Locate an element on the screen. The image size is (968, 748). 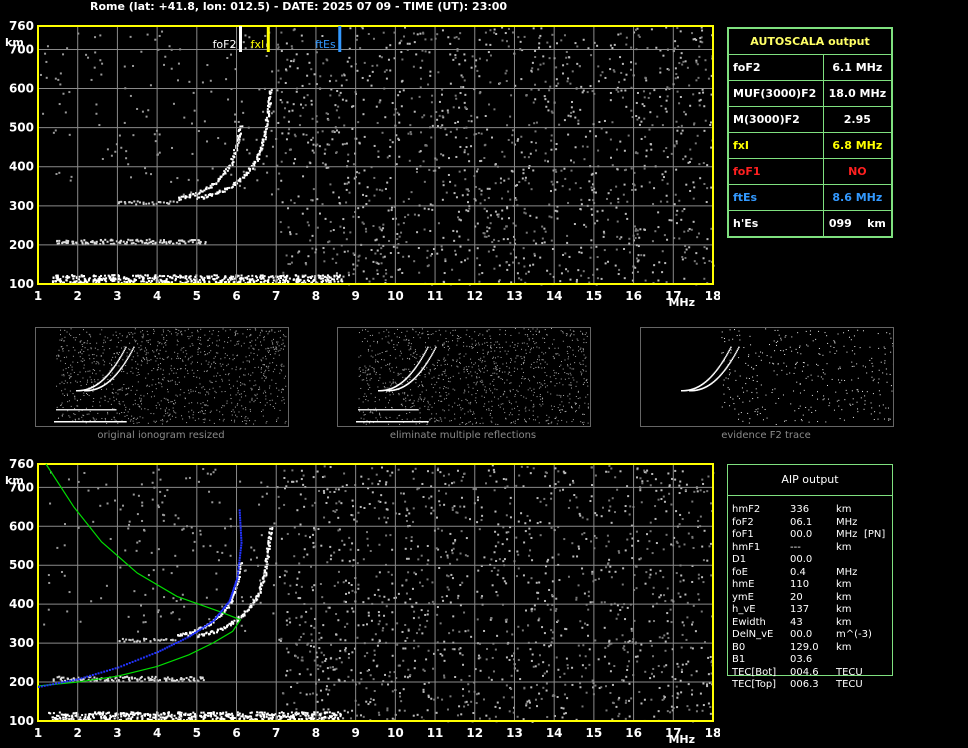
y-tick-label: 200 is located at coordinates (21, 682).